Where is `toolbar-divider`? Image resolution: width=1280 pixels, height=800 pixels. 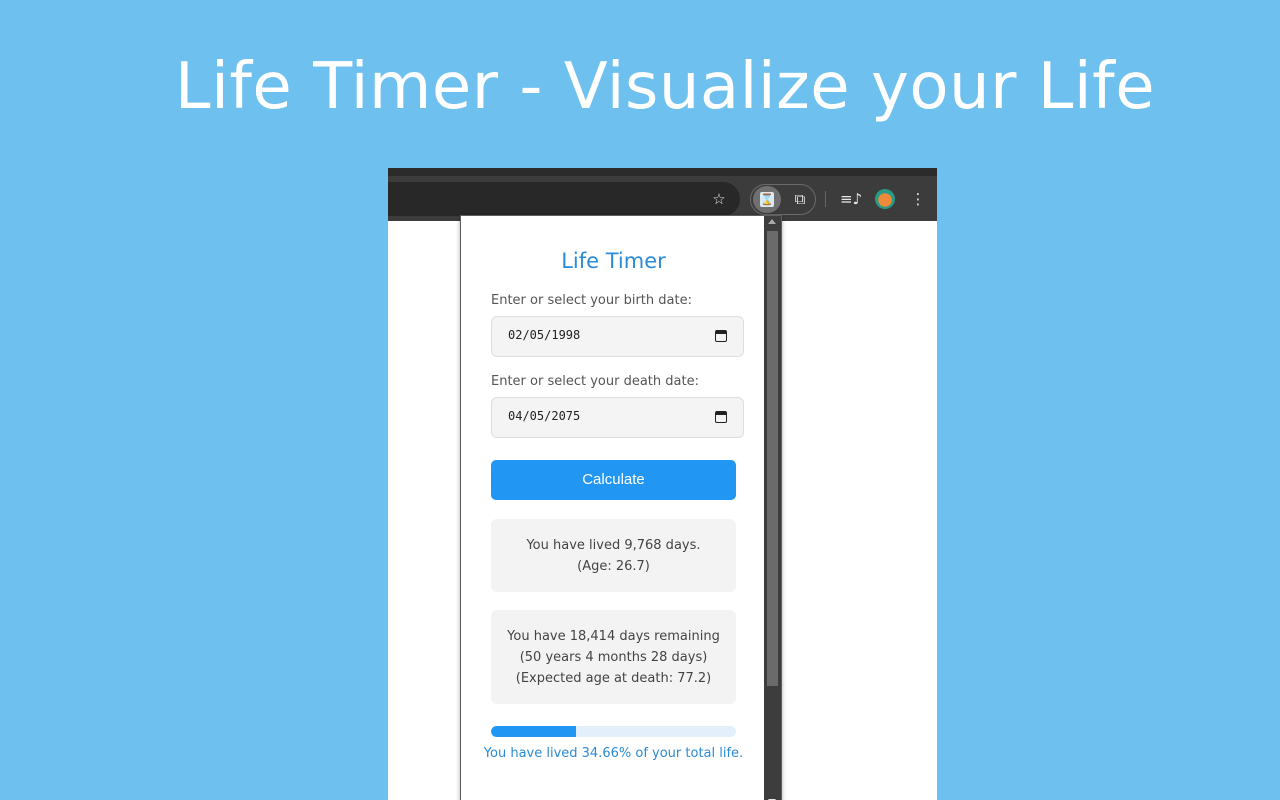 toolbar-divider is located at coordinates (825, 199).